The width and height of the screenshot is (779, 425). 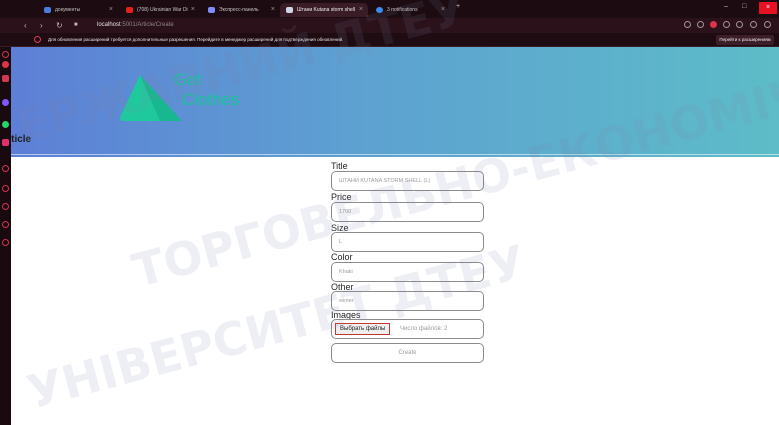 I want to click on instagram-icon, so click(x=5, y=142).